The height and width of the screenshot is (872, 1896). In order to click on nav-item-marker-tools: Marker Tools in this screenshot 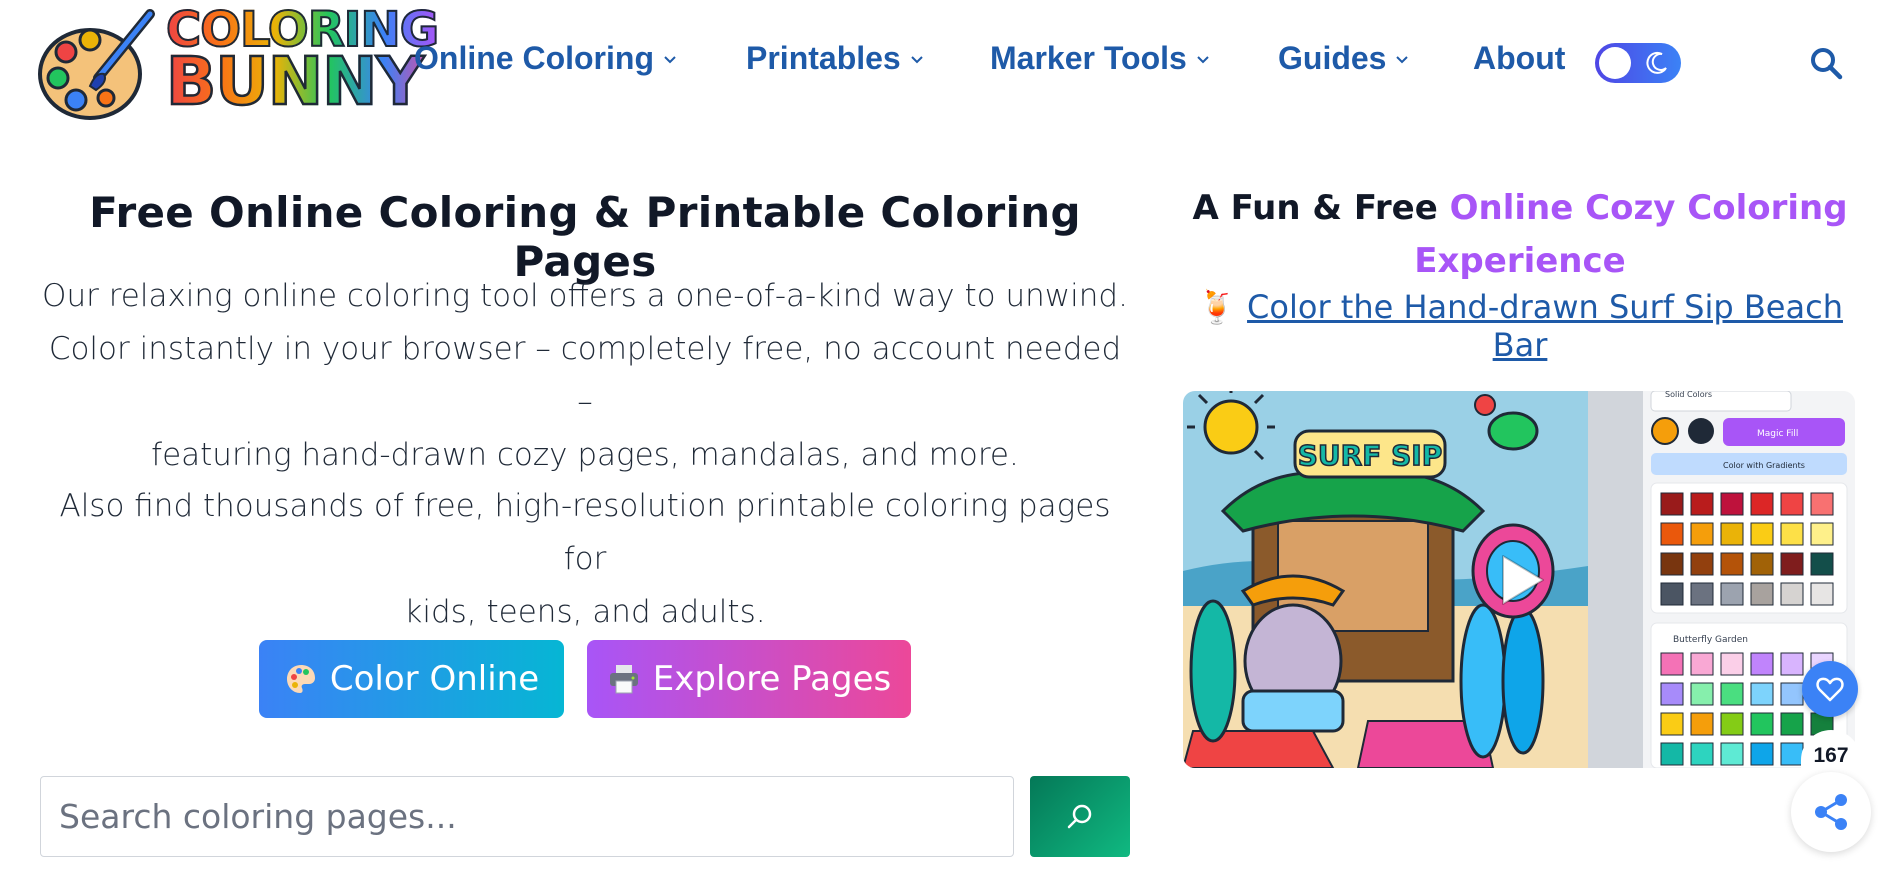, I will do `click(1100, 58)`.